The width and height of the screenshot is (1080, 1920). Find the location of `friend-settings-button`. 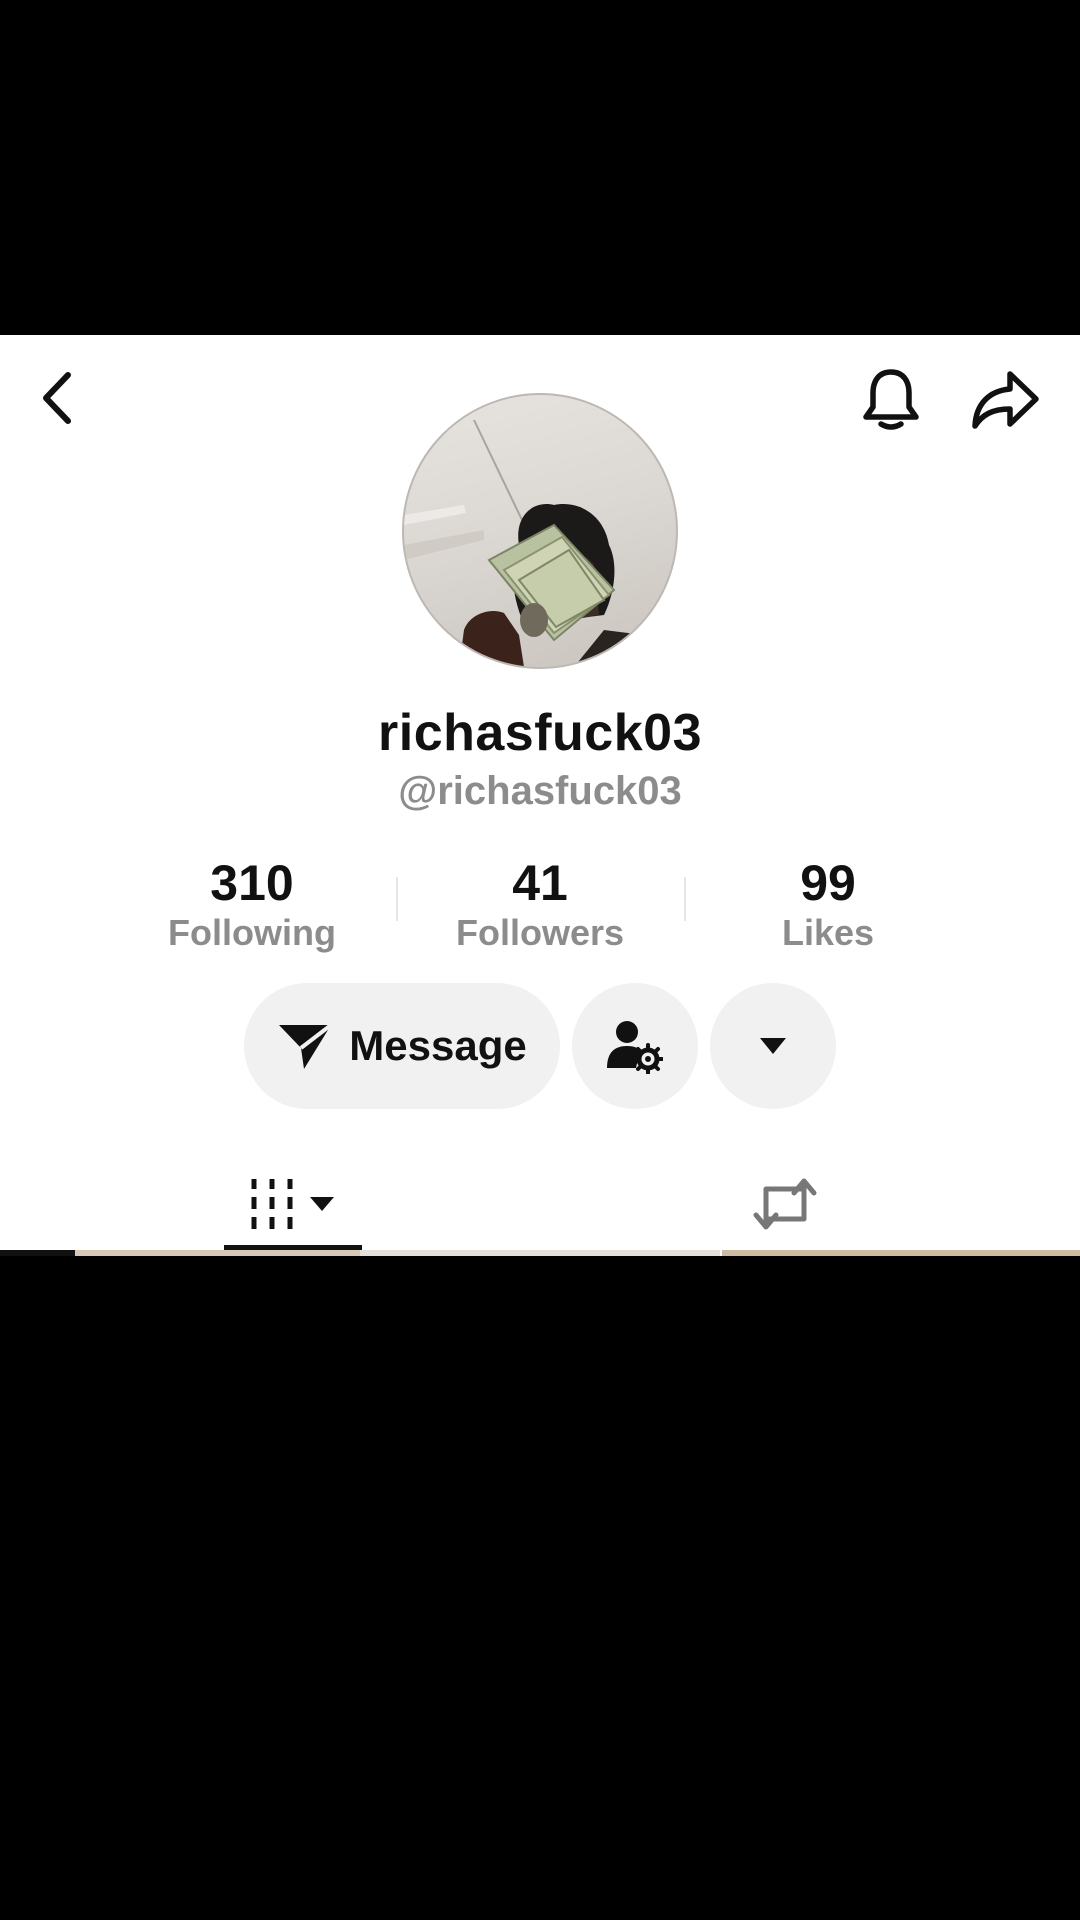

friend-settings-button is located at coordinates (635, 1046).